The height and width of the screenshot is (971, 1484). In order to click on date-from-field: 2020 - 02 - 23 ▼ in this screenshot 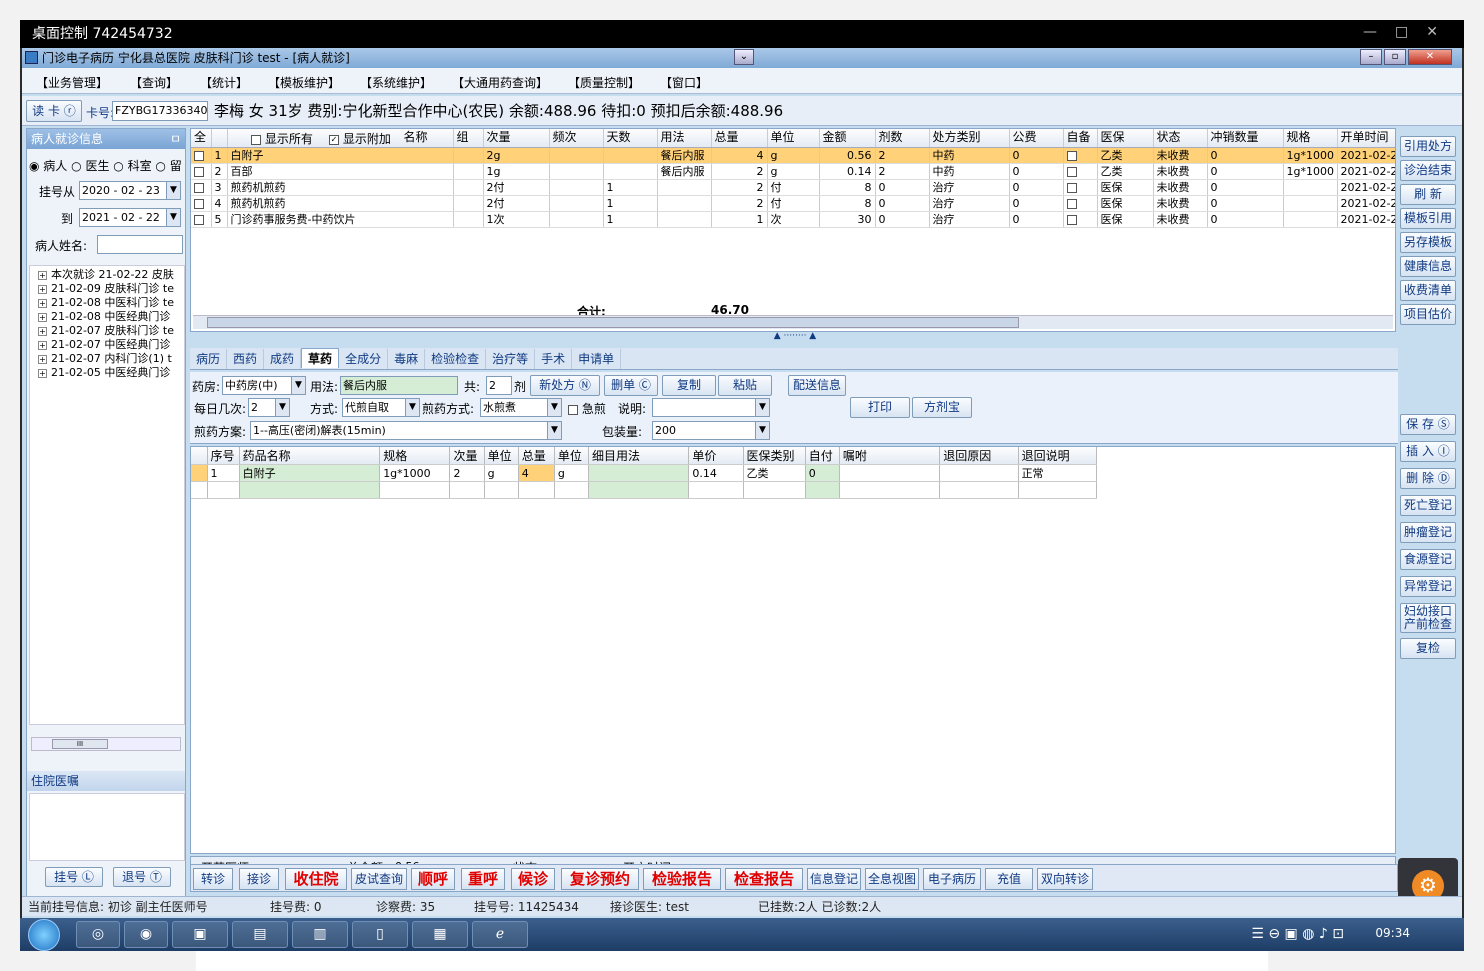, I will do `click(130, 190)`.